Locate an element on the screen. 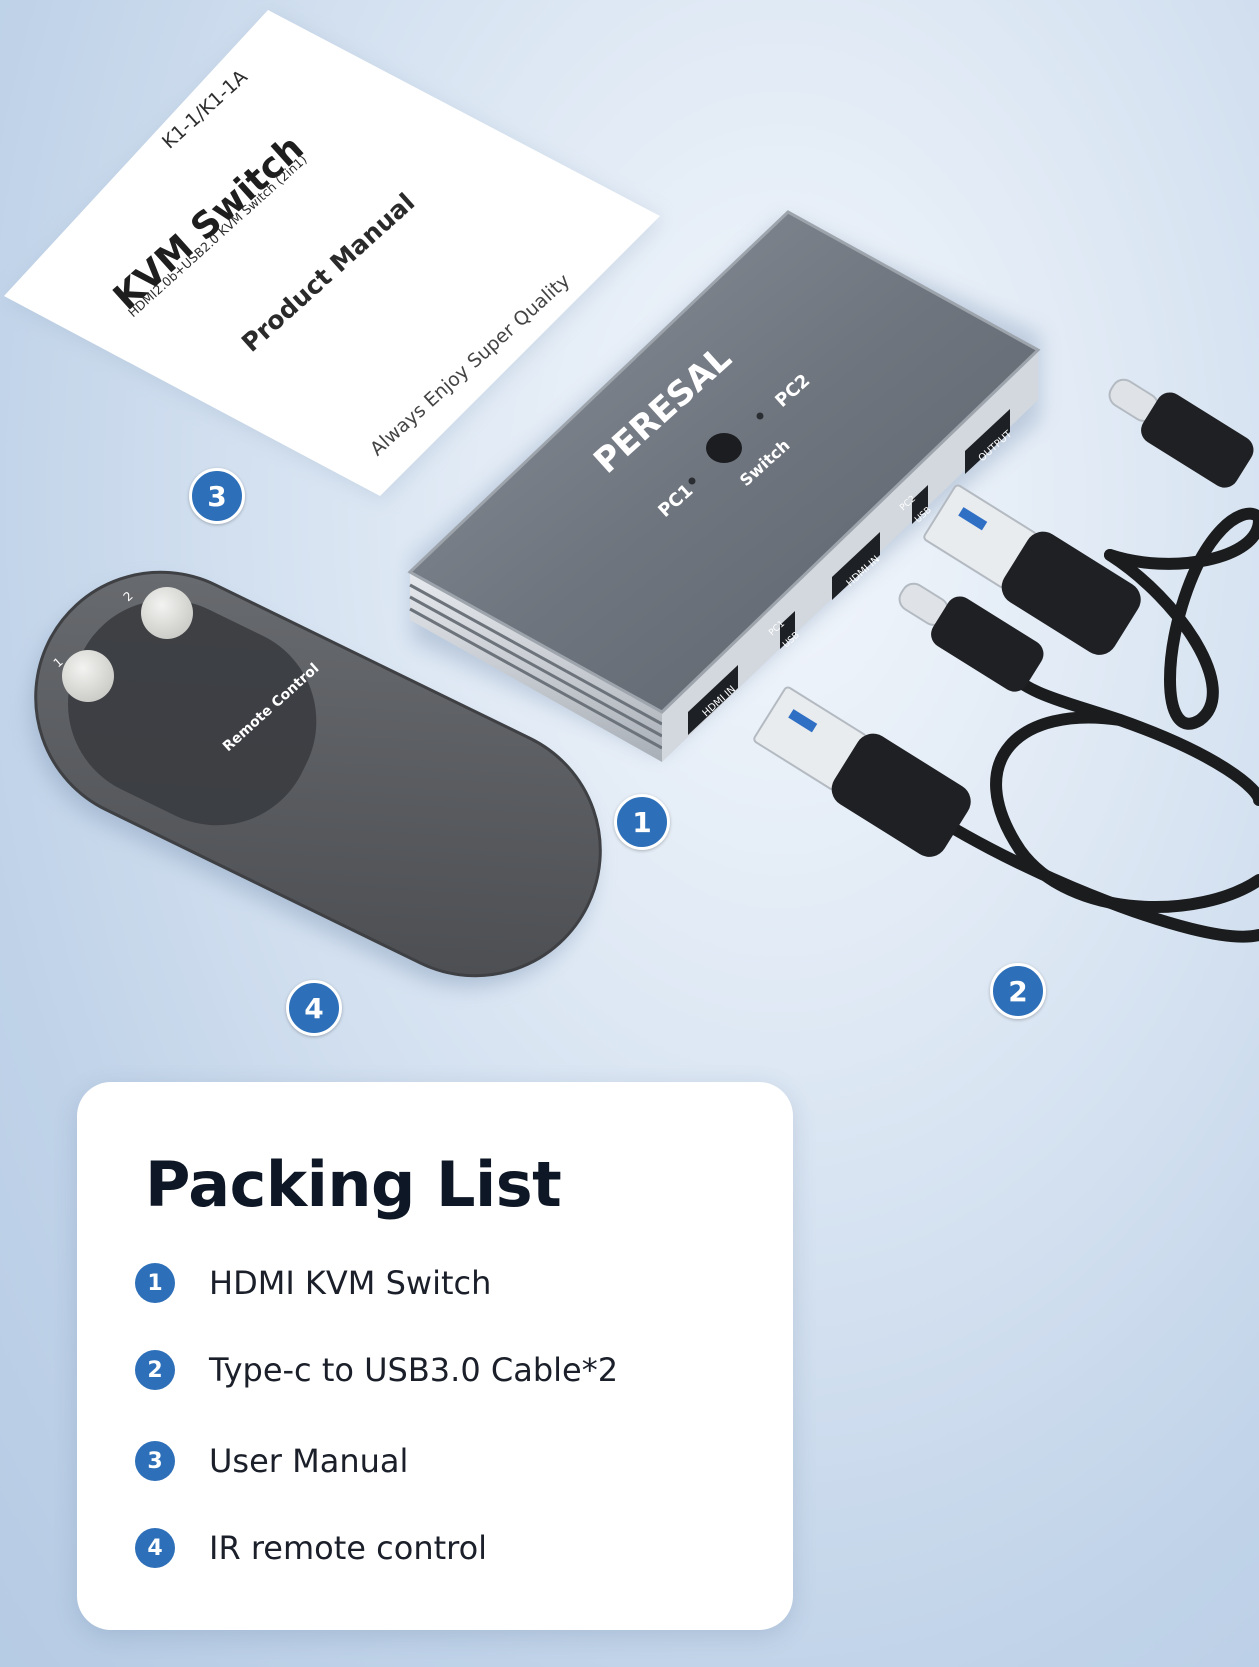 The image size is (1259, 1667). list-item: 2 Type-c to USB3.0 Cable*2 is located at coordinates (376, 1370).